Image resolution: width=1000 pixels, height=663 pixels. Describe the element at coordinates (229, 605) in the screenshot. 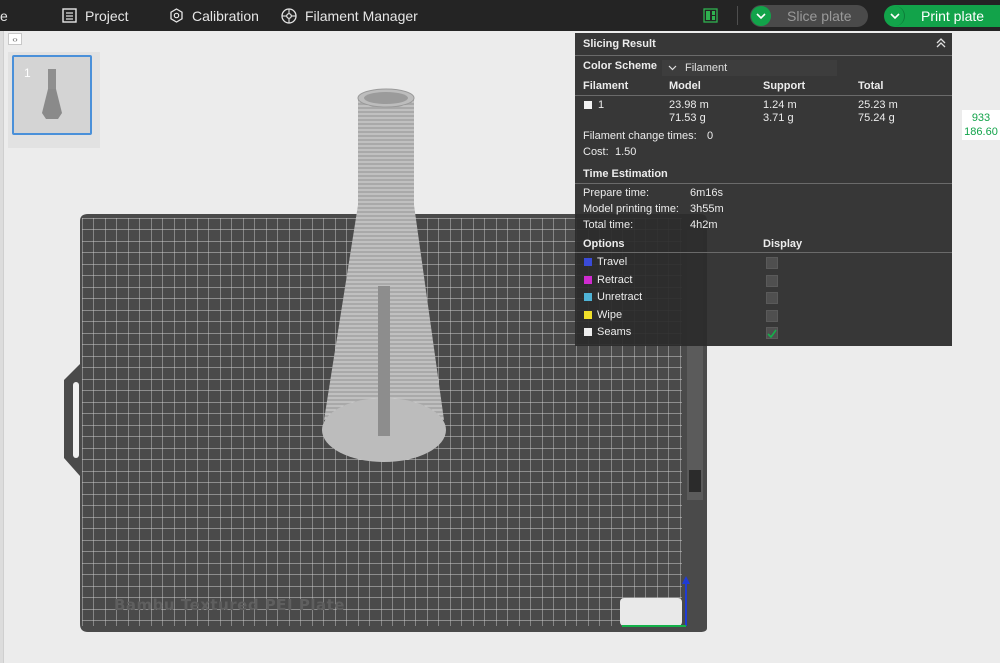

I see `bed-plate-label: Bambu Textured PEI Plate` at that location.